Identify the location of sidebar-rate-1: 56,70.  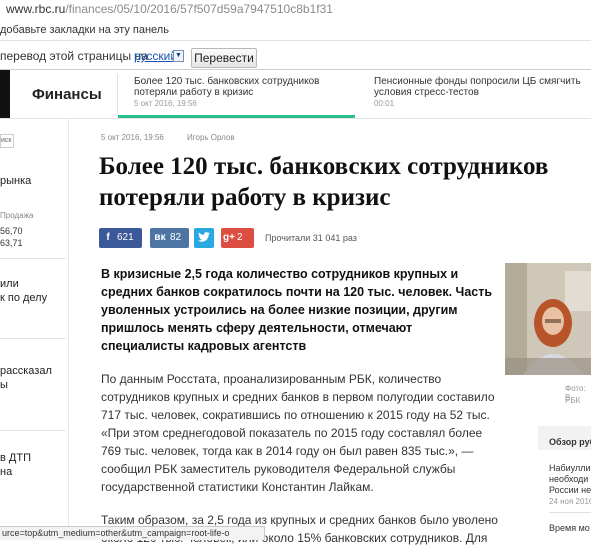
(11, 231).